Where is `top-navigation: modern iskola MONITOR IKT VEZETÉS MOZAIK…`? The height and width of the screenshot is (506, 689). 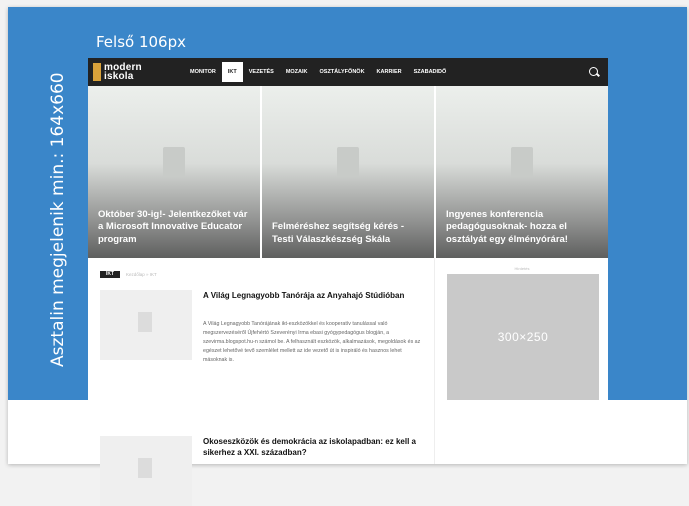 top-navigation: modern iskola MONITOR IKT VEZETÉS MOZAIK… is located at coordinates (348, 72).